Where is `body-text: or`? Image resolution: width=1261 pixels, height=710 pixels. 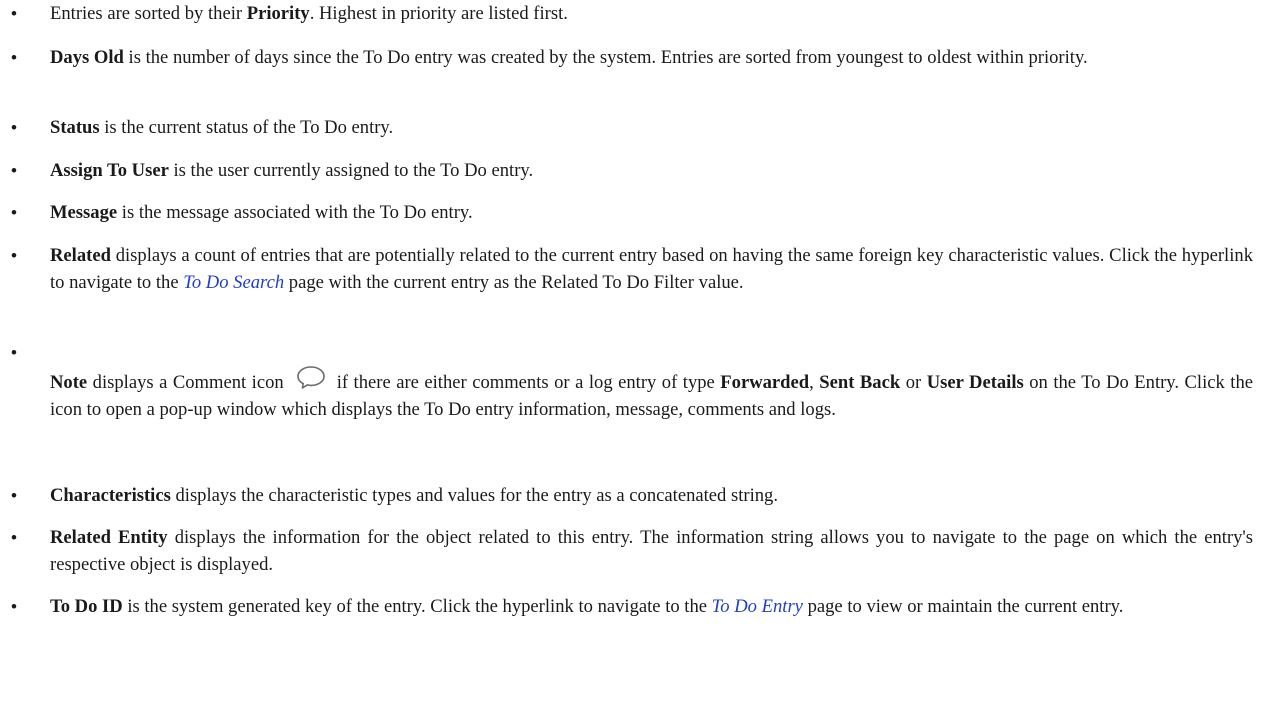 body-text: or is located at coordinates (913, 382).